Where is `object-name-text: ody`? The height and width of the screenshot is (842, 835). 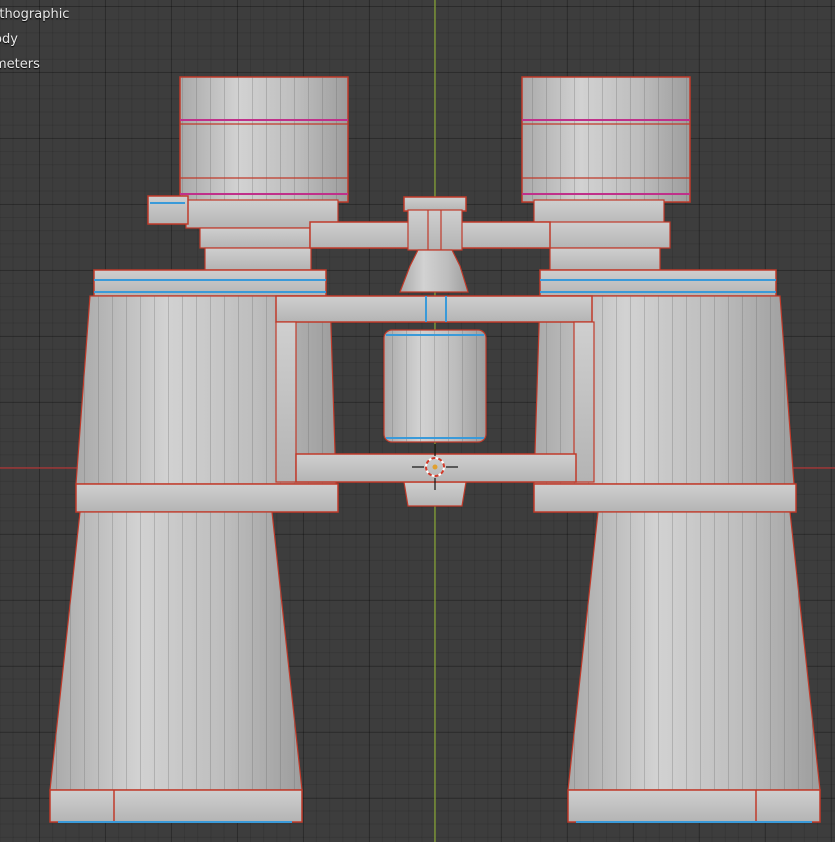
object-name-text: ody is located at coordinates (9, 39).